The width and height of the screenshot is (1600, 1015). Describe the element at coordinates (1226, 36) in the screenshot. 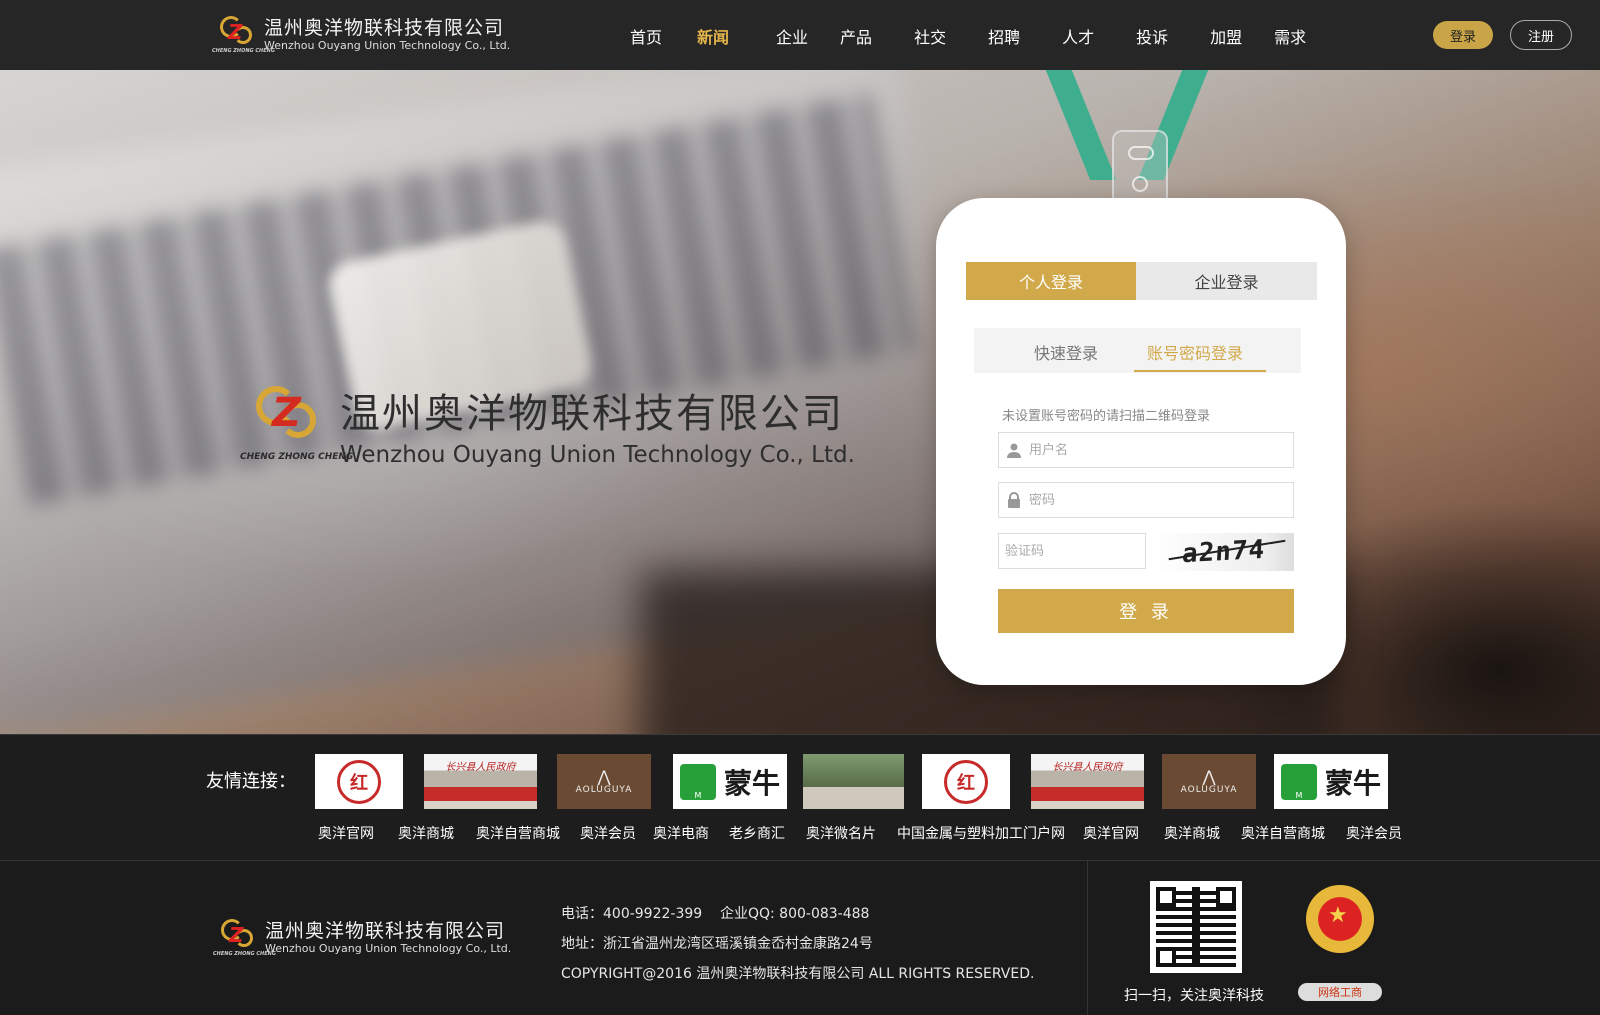

I see `nav-franchise: 加盟` at that location.